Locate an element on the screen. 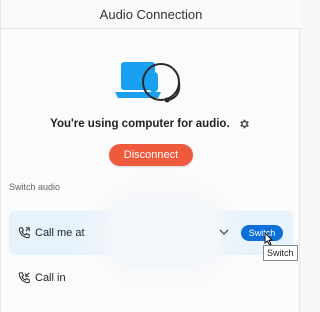 The height and width of the screenshot is (312, 320). call-in-label: Call in is located at coordinates (50, 278).